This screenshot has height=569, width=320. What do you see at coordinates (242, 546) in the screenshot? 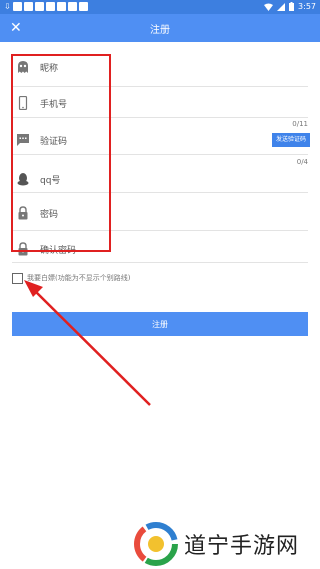
I see `watermark-text: 道宁手游网` at bounding box center [242, 546].